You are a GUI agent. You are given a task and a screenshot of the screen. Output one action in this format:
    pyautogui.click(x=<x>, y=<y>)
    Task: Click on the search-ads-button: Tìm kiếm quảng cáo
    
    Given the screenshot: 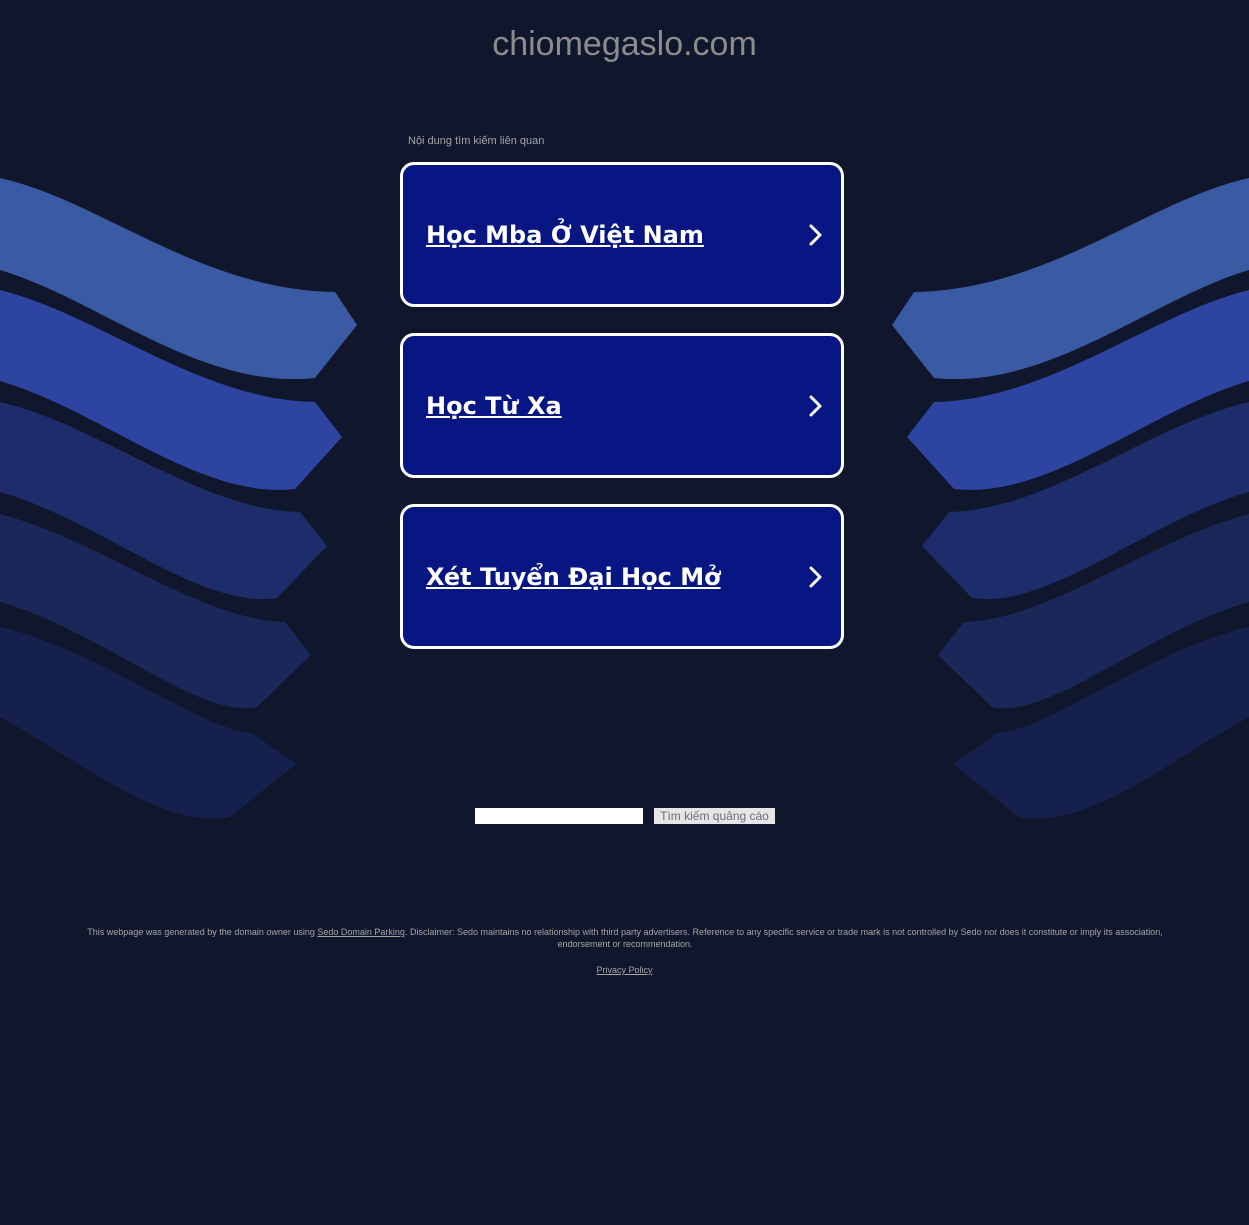 What is the action you would take?
    pyautogui.click(x=714, y=816)
    